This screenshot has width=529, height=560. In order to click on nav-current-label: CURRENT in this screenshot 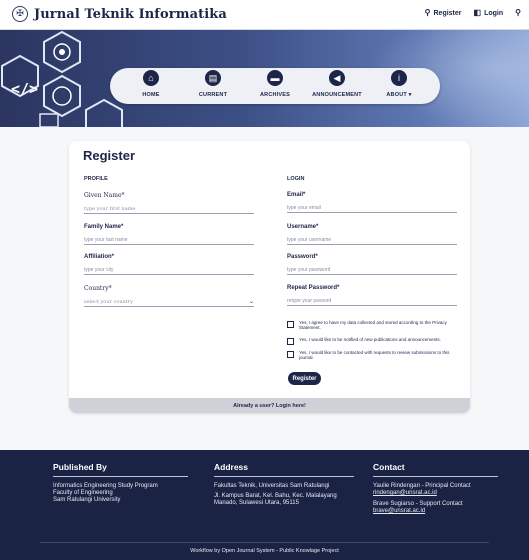, I will do `click(213, 95)`.